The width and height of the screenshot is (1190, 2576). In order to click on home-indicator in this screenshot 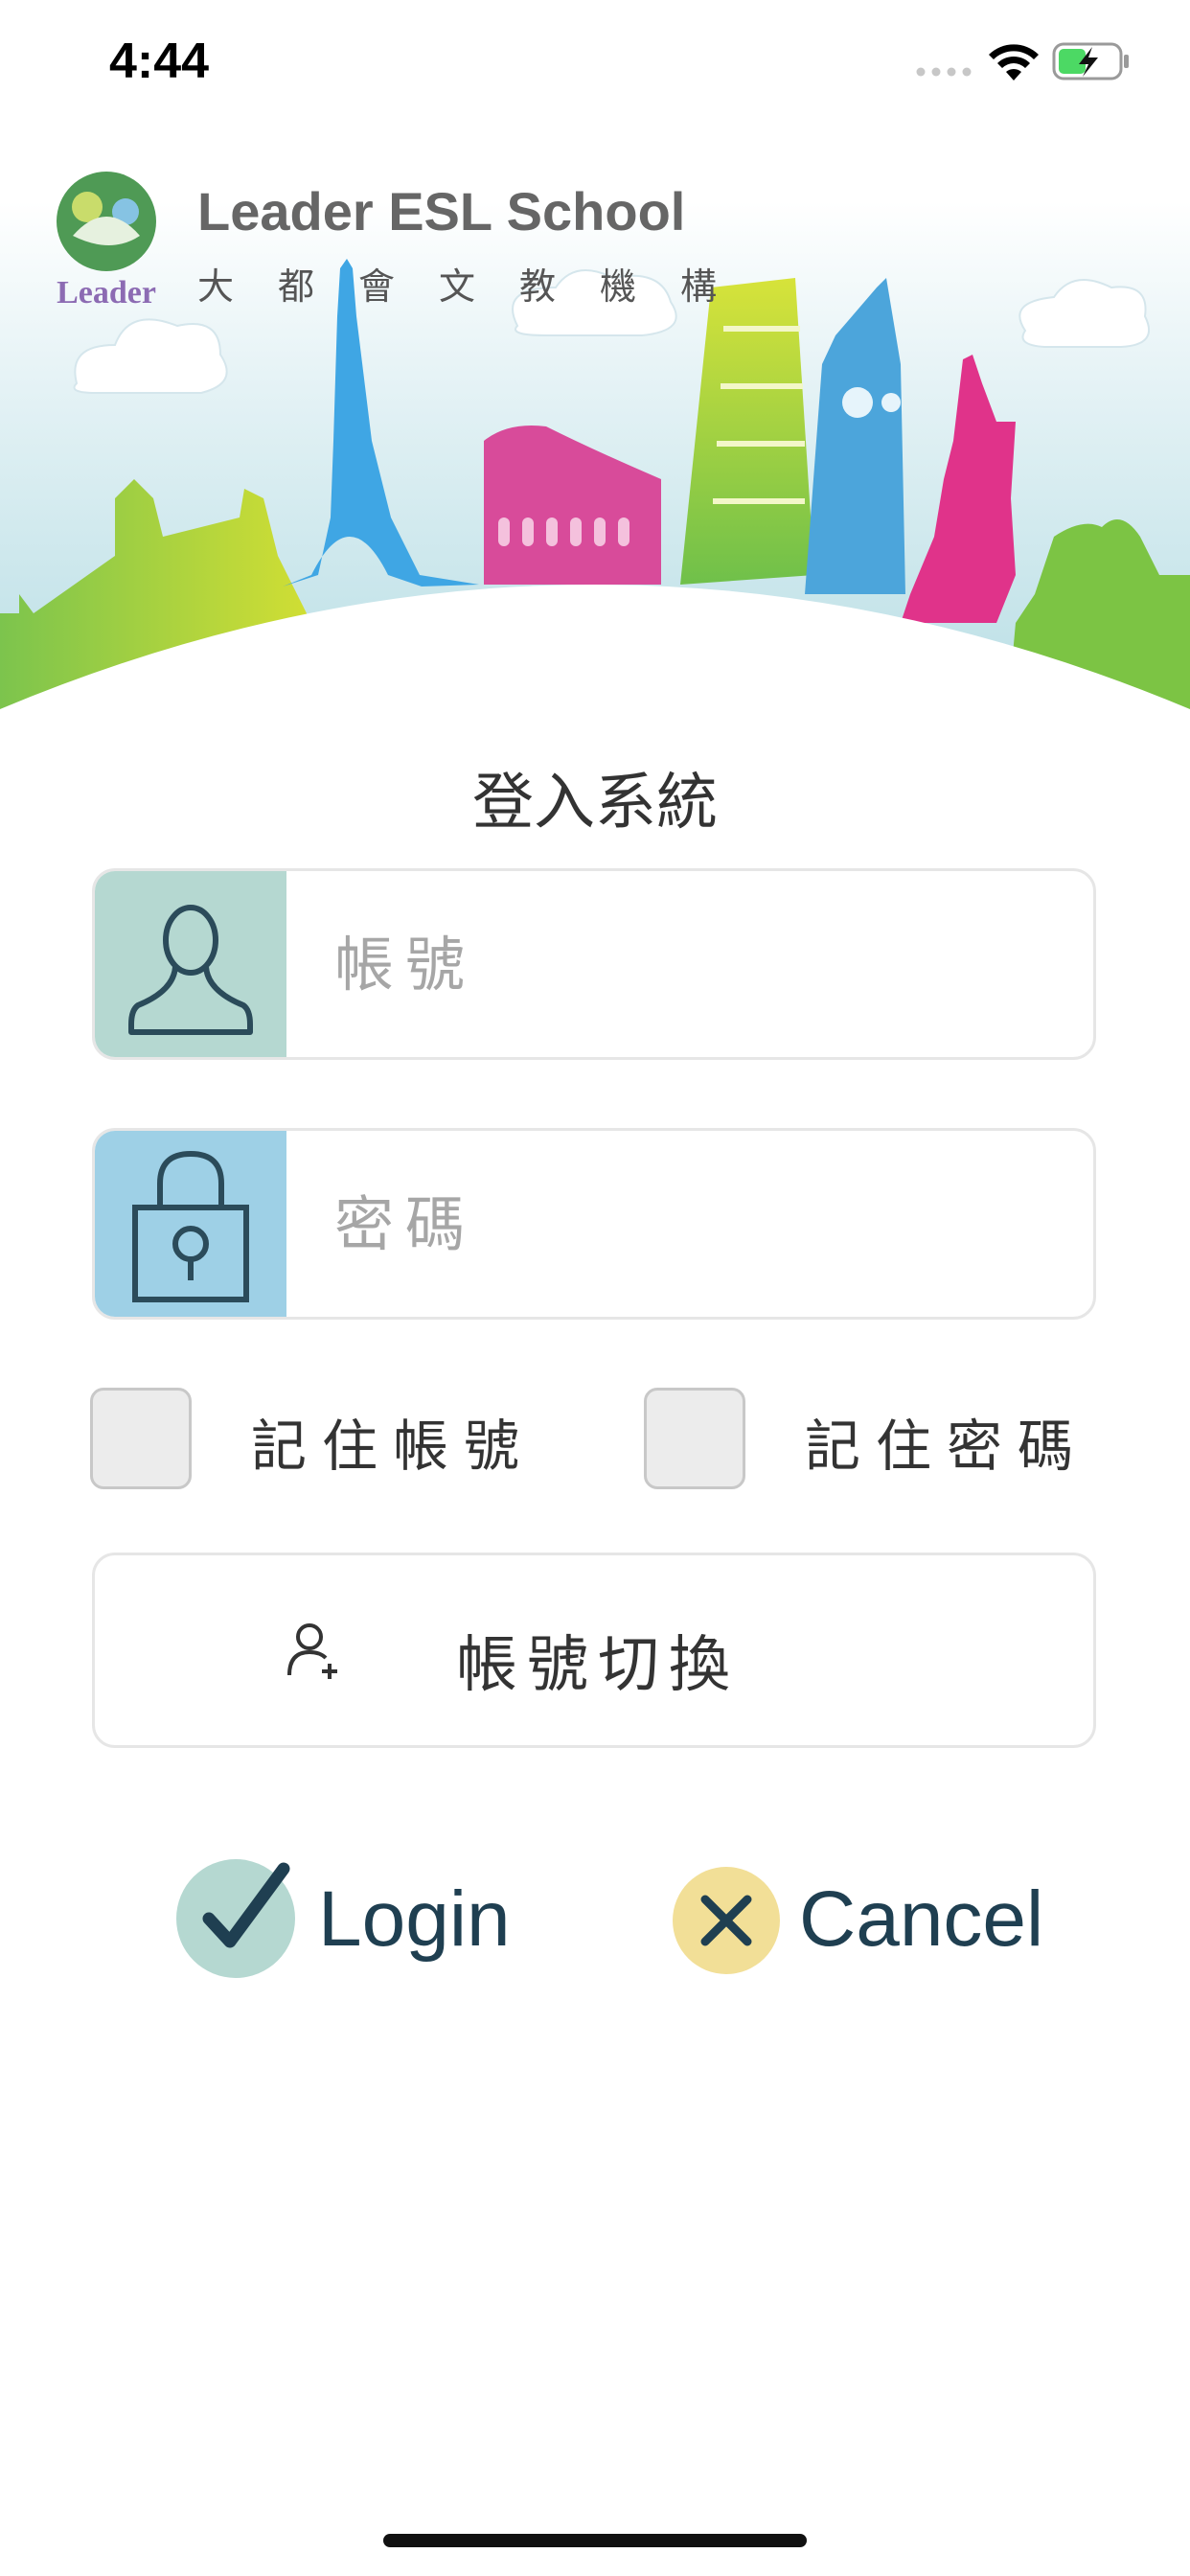, I will do `click(595, 2540)`.